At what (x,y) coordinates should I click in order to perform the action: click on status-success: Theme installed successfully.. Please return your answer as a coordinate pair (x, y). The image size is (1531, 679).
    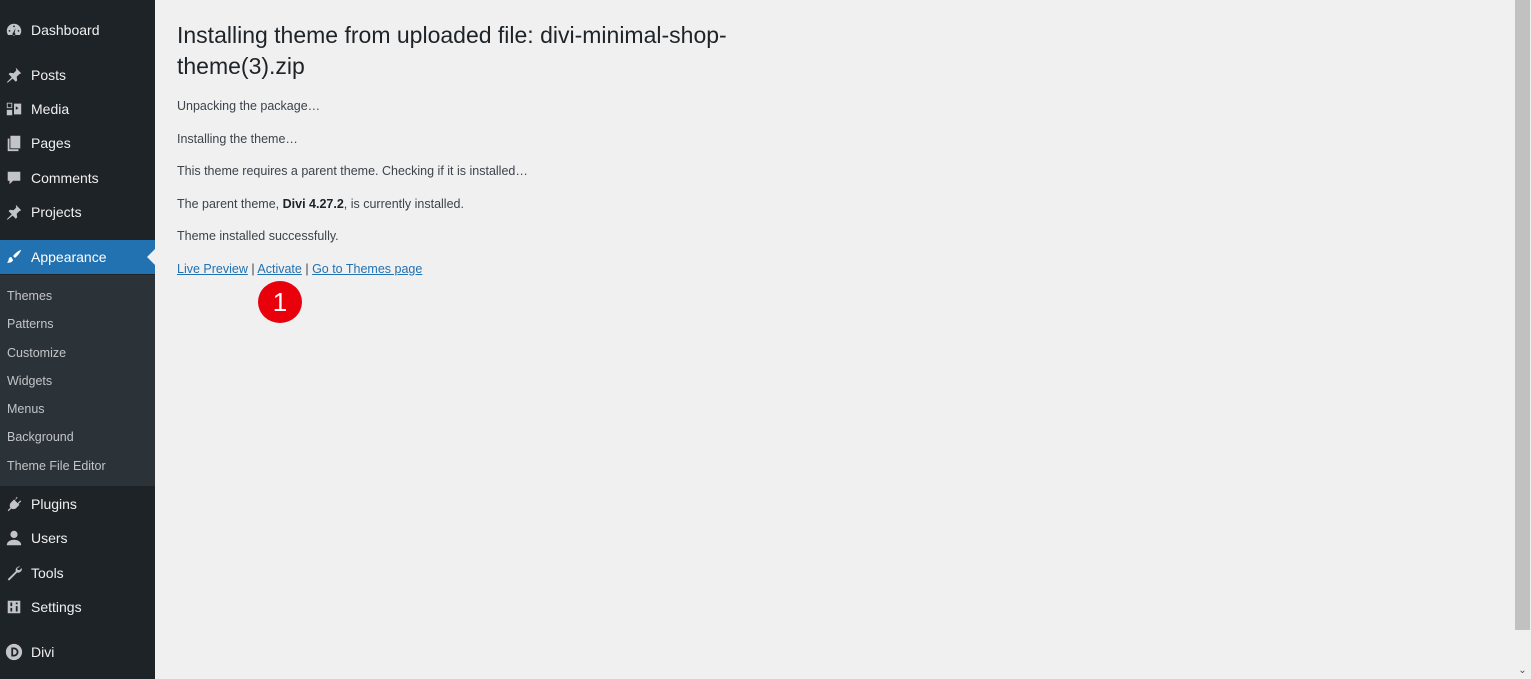
    Looking at the image, I should click on (258, 236).